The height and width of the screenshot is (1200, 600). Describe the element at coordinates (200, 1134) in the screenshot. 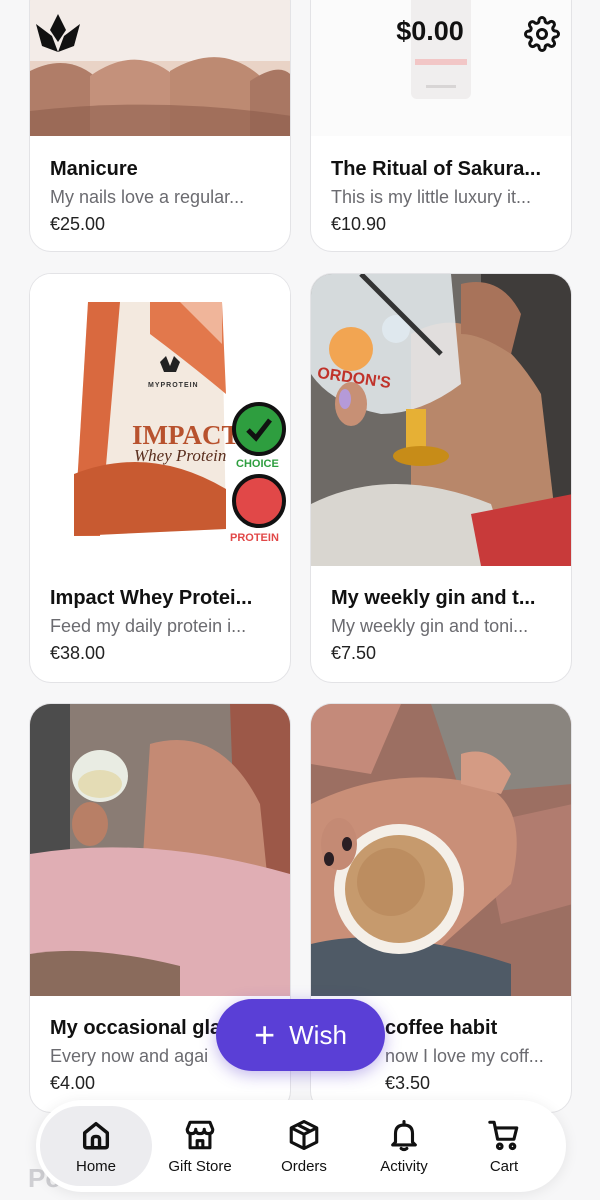

I see `store-icon` at that location.